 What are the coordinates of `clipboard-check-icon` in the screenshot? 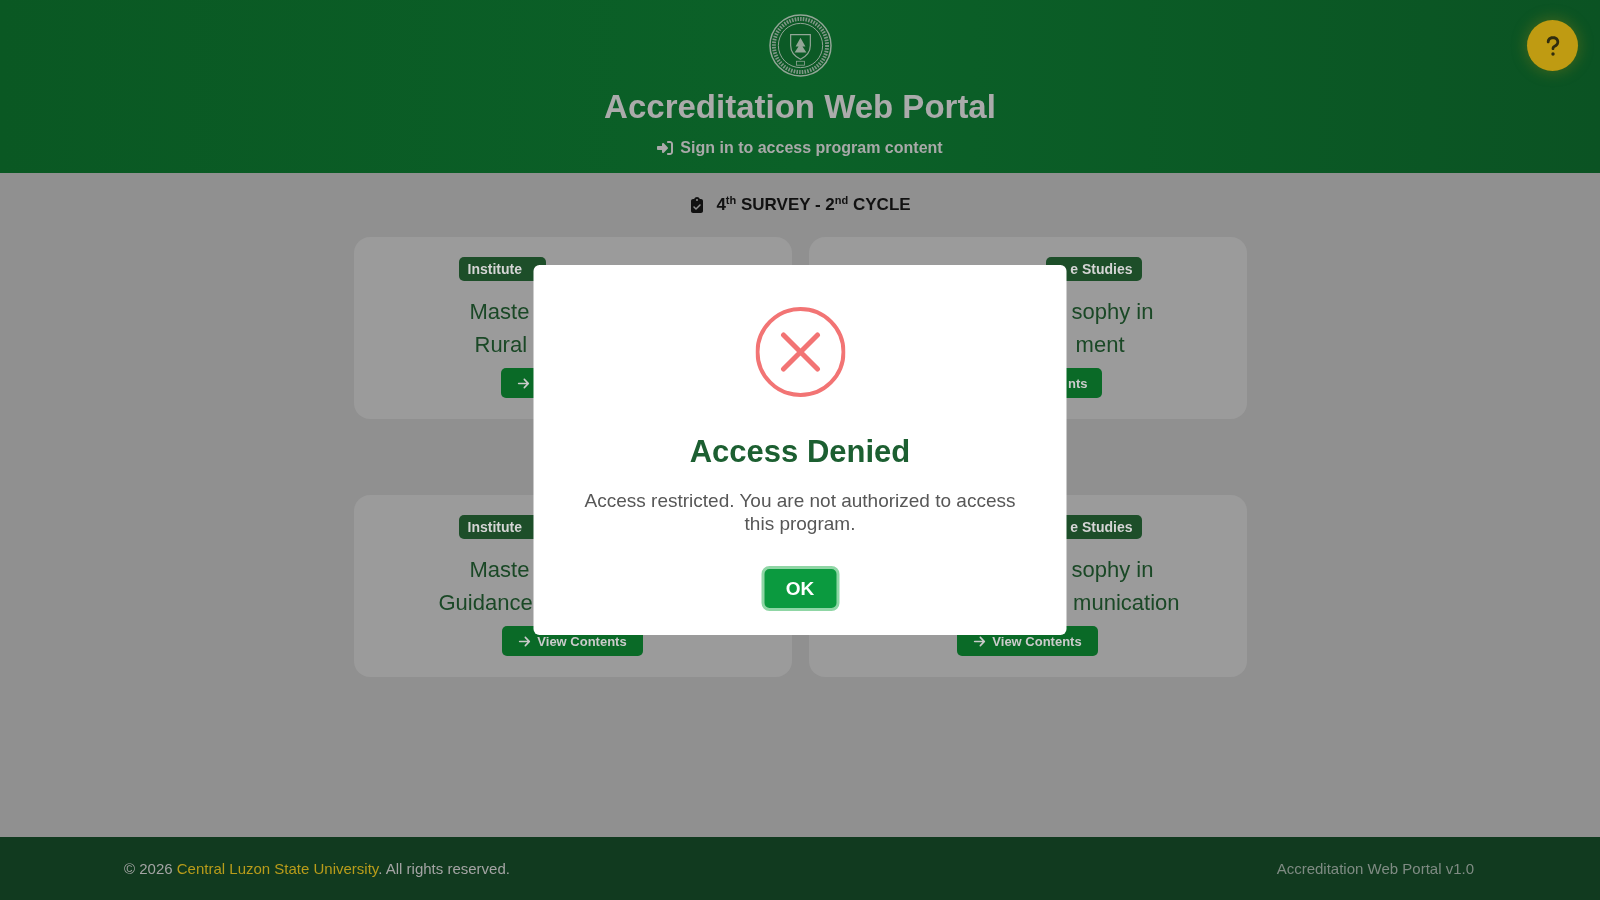 It's located at (697, 205).